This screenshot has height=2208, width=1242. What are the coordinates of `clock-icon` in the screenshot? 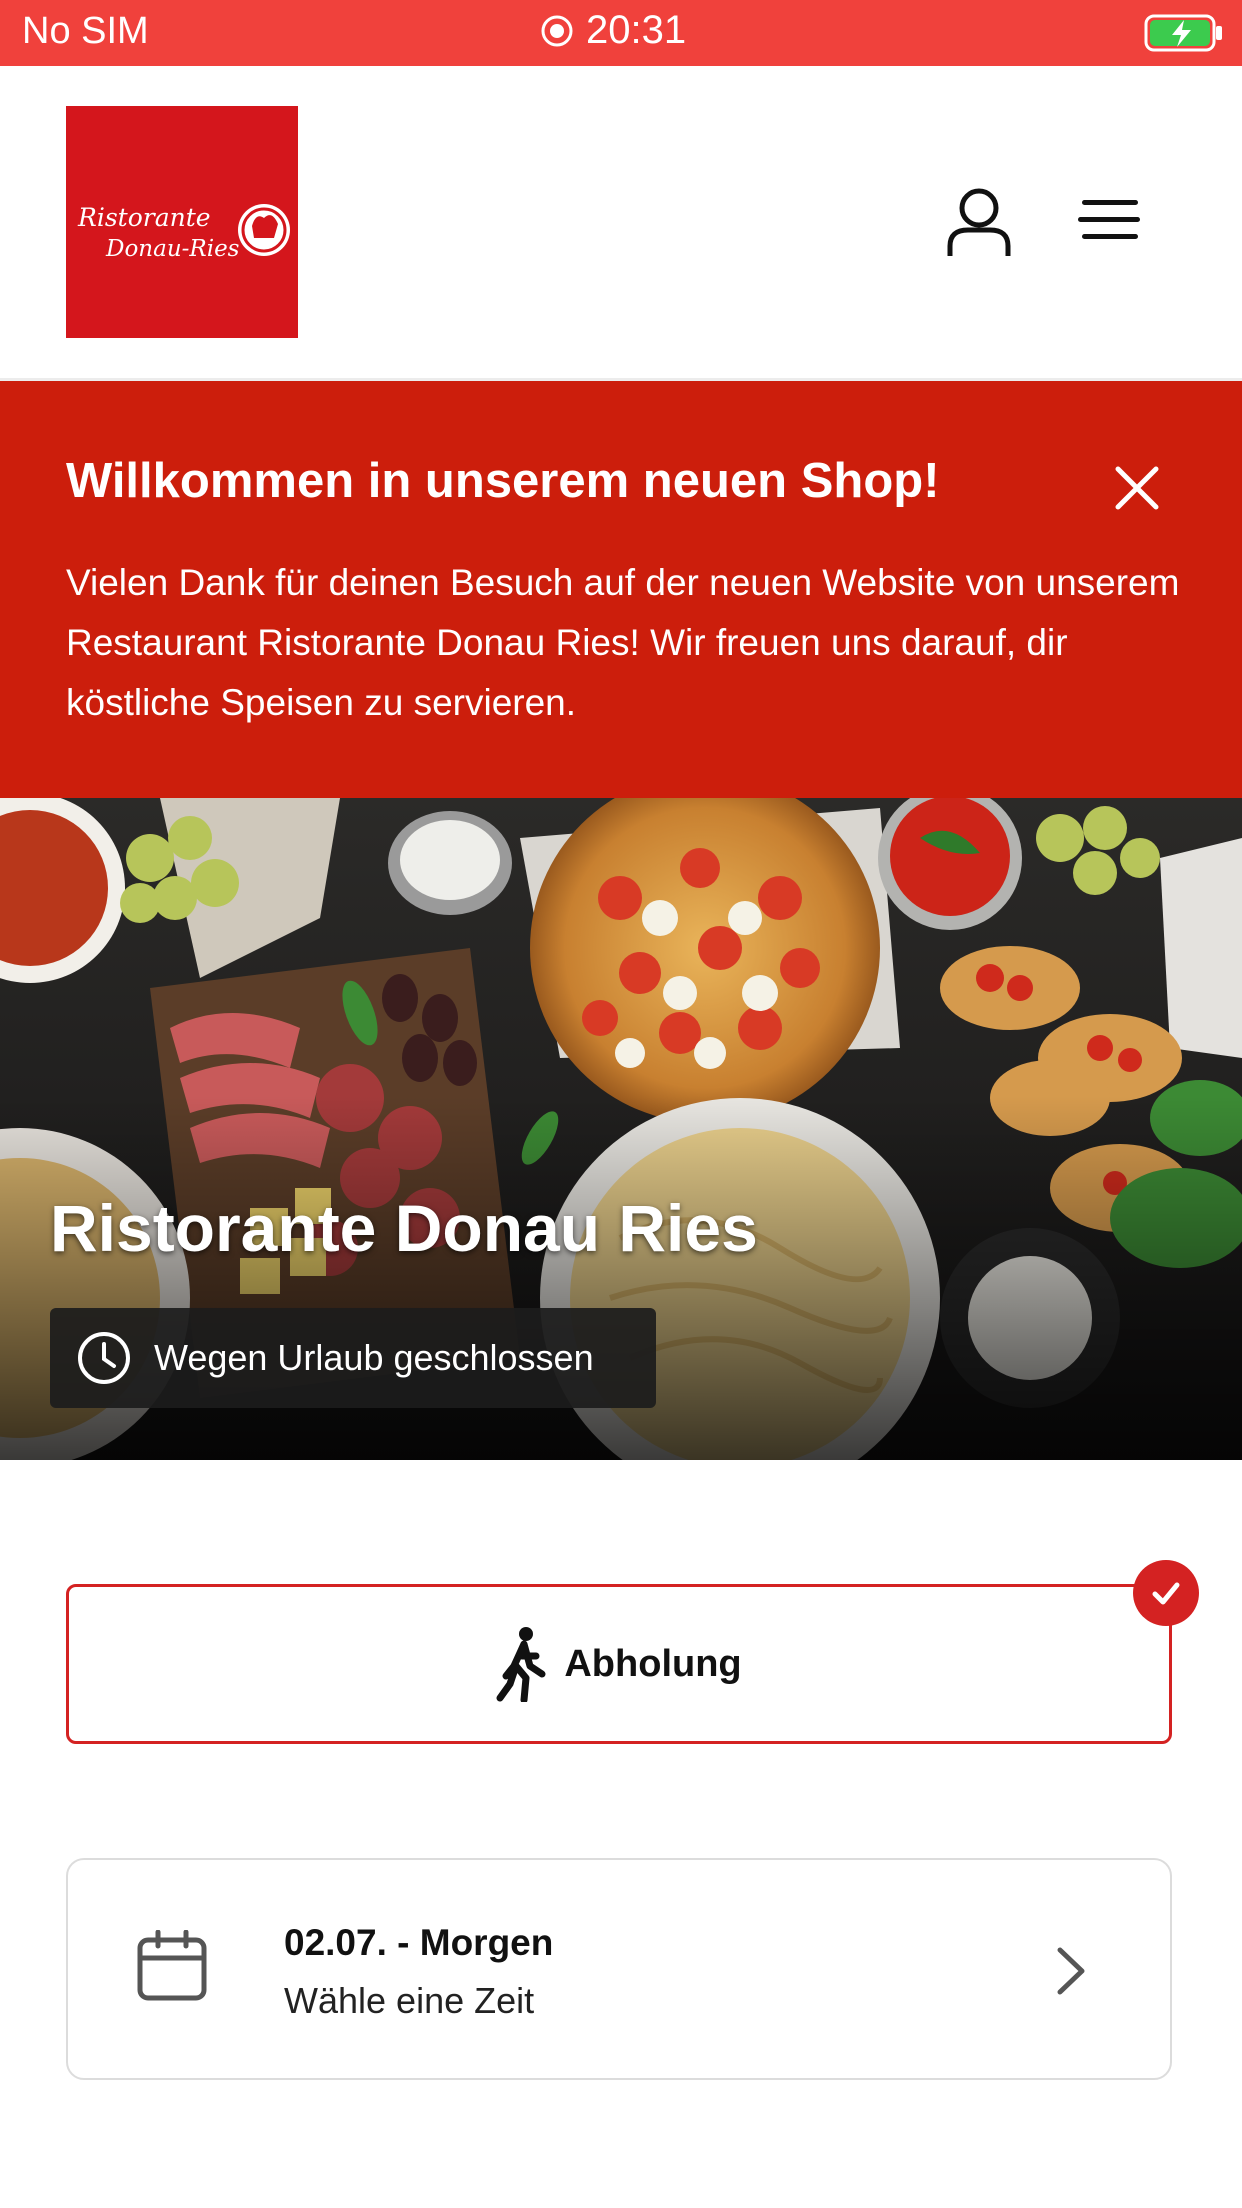 It's located at (104, 1358).